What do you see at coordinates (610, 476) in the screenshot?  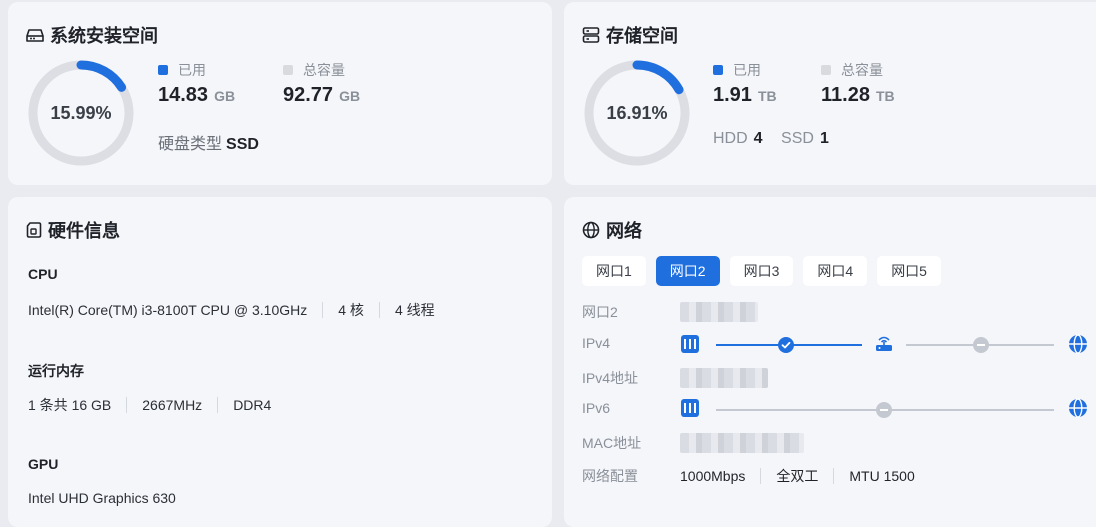 I see `network-config-label: 网络配置` at bounding box center [610, 476].